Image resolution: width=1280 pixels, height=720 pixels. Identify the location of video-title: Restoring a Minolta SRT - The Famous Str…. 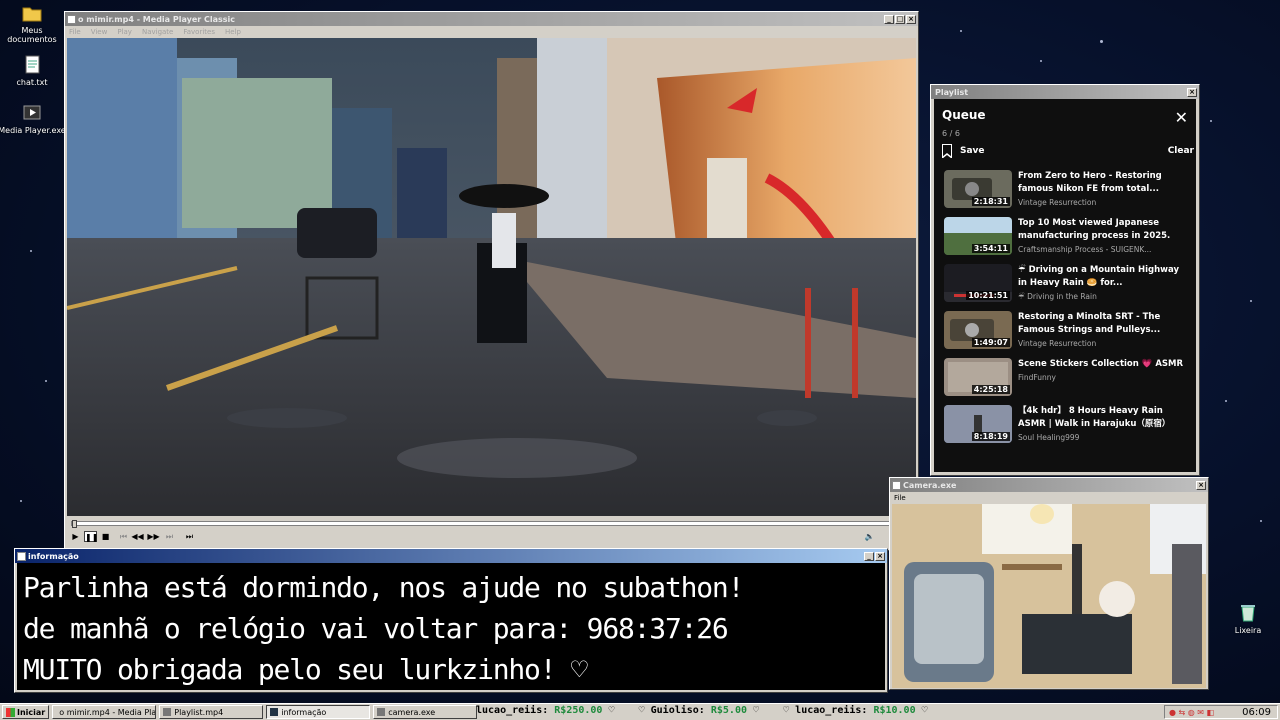
(1089, 323).